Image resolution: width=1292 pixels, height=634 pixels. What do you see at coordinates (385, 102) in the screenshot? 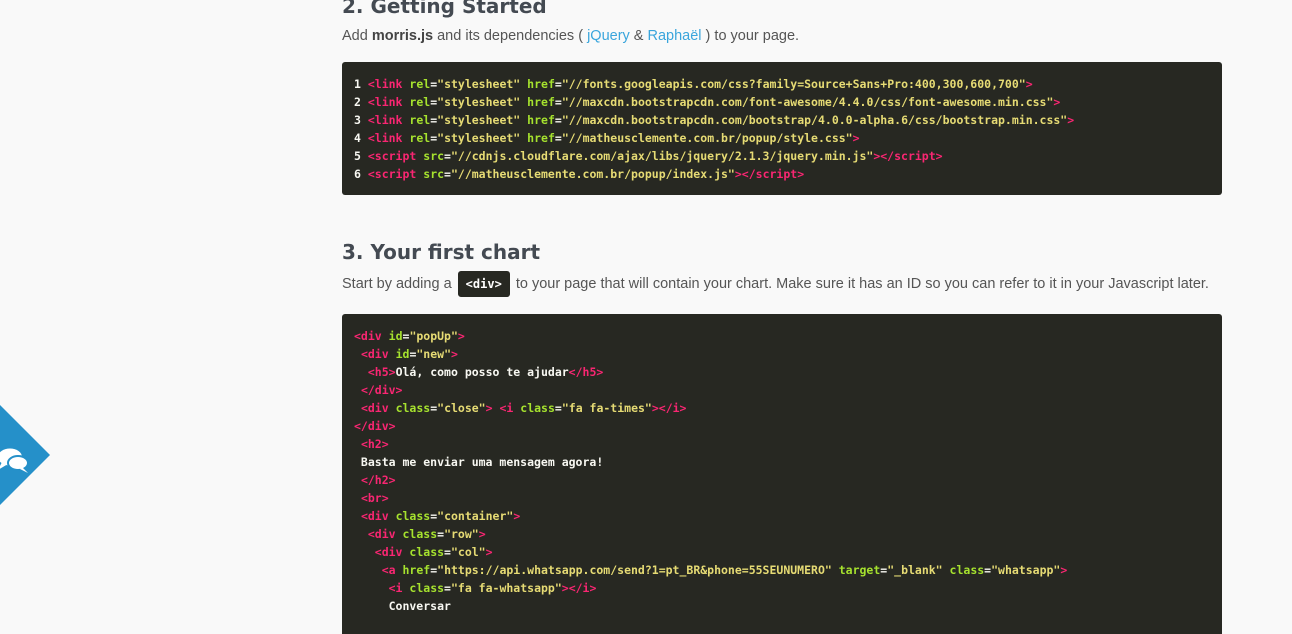
I see `code-token: <link` at bounding box center [385, 102].